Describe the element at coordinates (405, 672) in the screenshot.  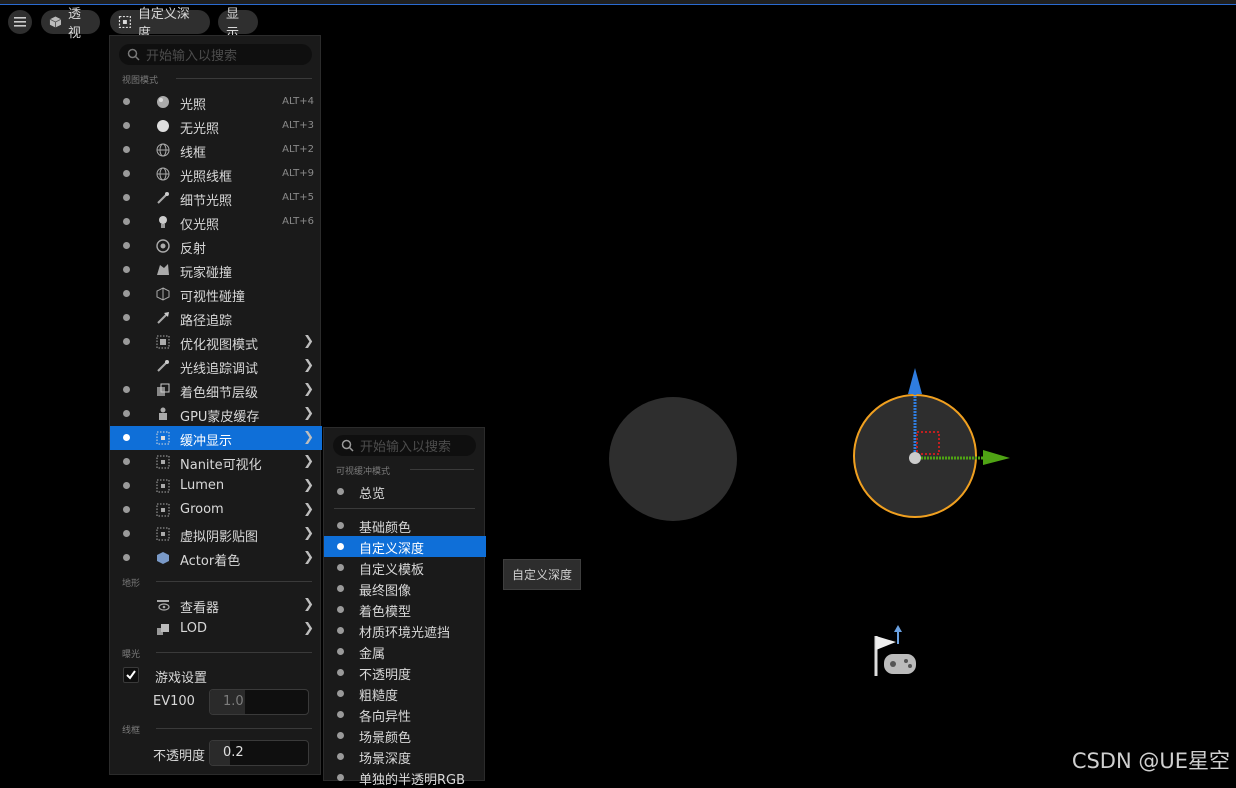
I see `submenu-item: 不透明度` at that location.